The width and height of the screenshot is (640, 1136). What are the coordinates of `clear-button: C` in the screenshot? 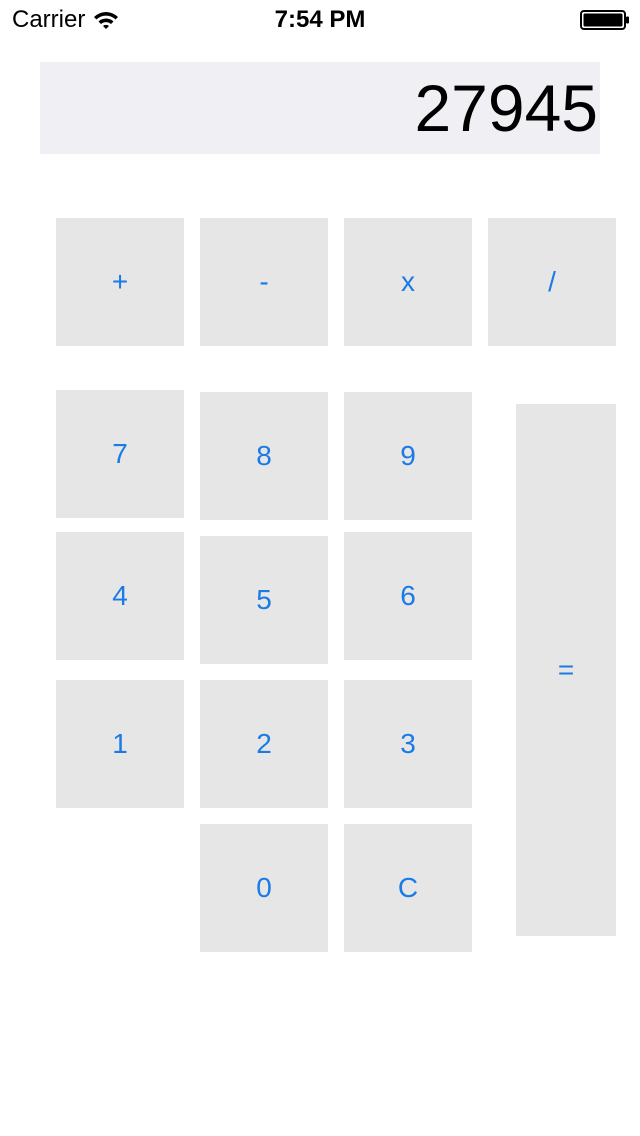 It's located at (408, 888).